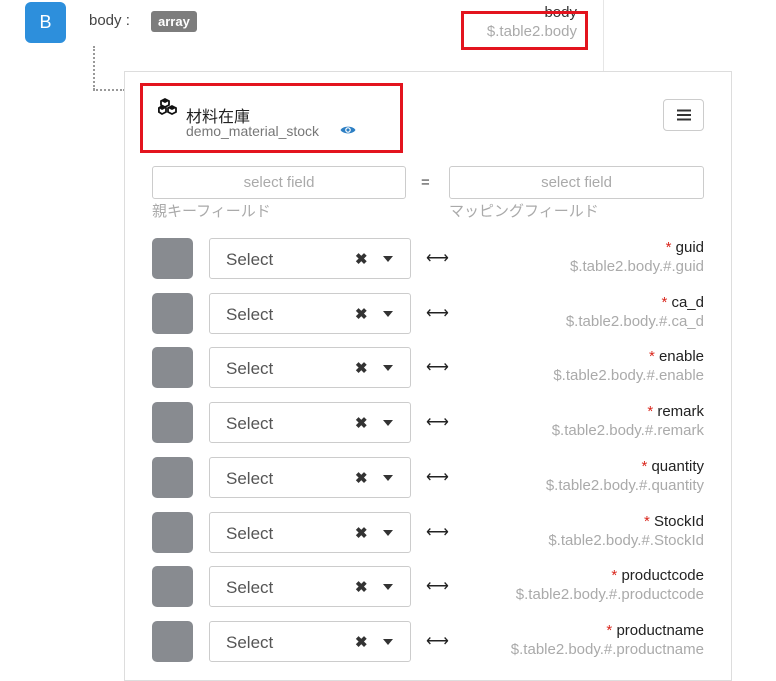  What do you see at coordinates (271, 118) in the screenshot?
I see `highlight-box-table` at bounding box center [271, 118].